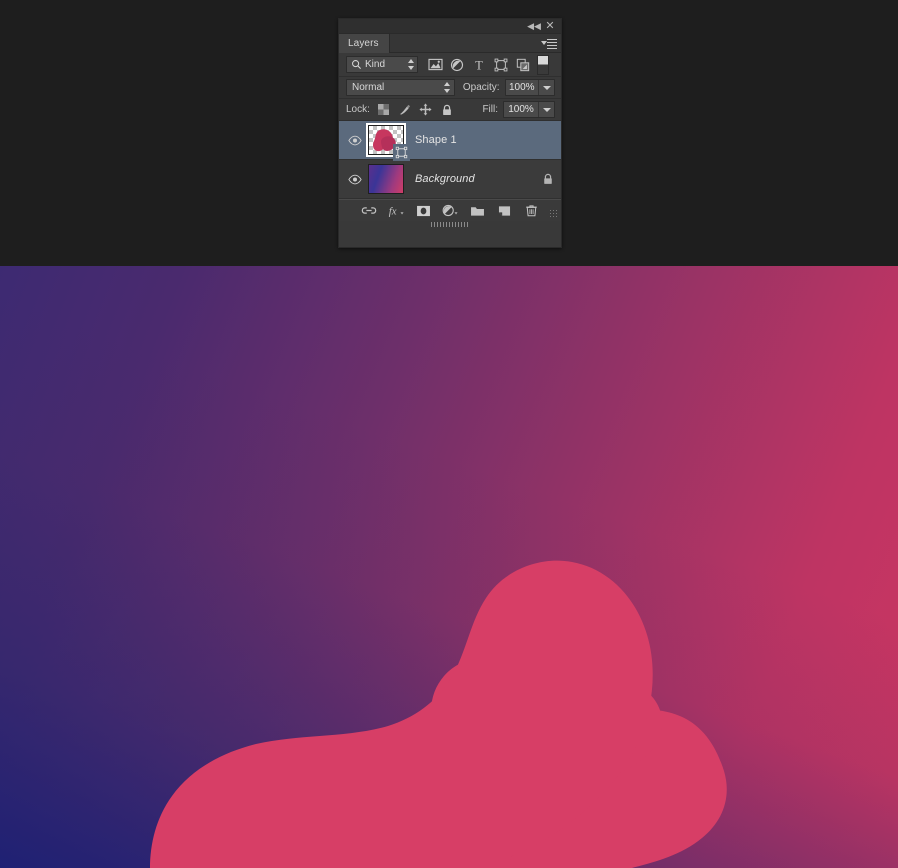 This screenshot has width=898, height=868. Describe the element at coordinates (435, 65) in the screenshot. I see `filter-pixel-layers-icon` at that location.